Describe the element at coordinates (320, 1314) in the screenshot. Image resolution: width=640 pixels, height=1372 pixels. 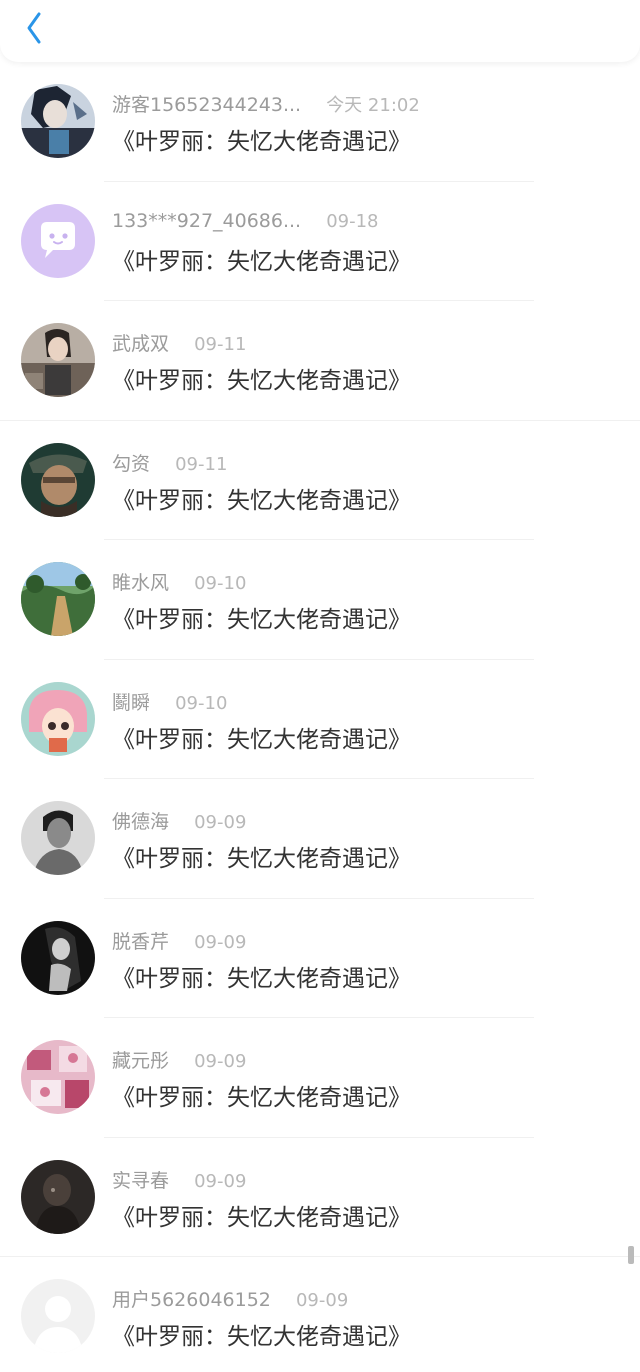
I see `list-item: 用户5626046152 09-09 《叶罗丽：失忆大佬奇遇记》` at that location.